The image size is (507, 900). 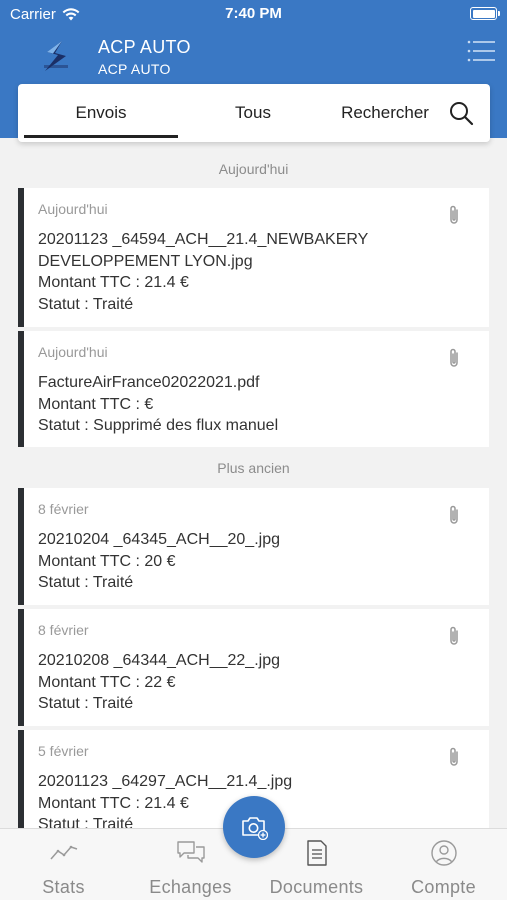 What do you see at coordinates (101, 136) in the screenshot?
I see `active-tab-indicator` at bounding box center [101, 136].